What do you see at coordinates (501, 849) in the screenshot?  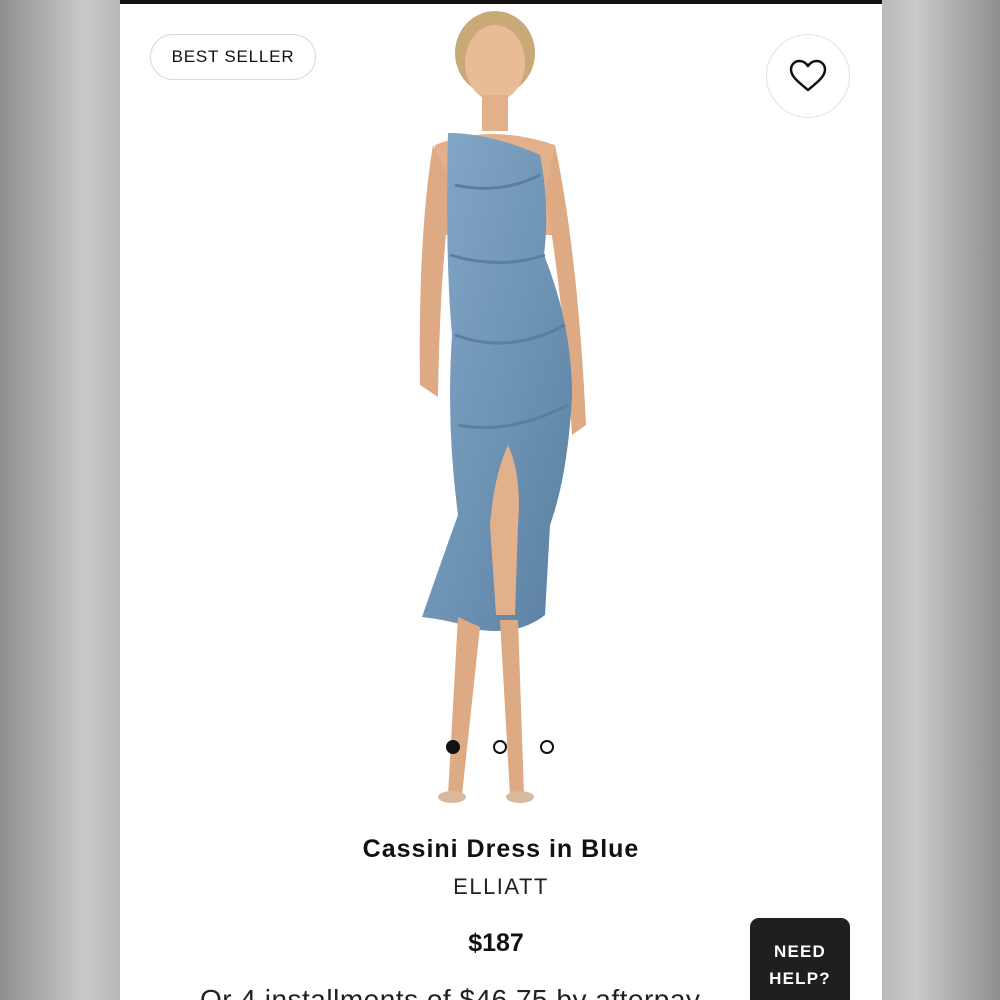 I see `product-title: Cassini Dress in Blue` at bounding box center [501, 849].